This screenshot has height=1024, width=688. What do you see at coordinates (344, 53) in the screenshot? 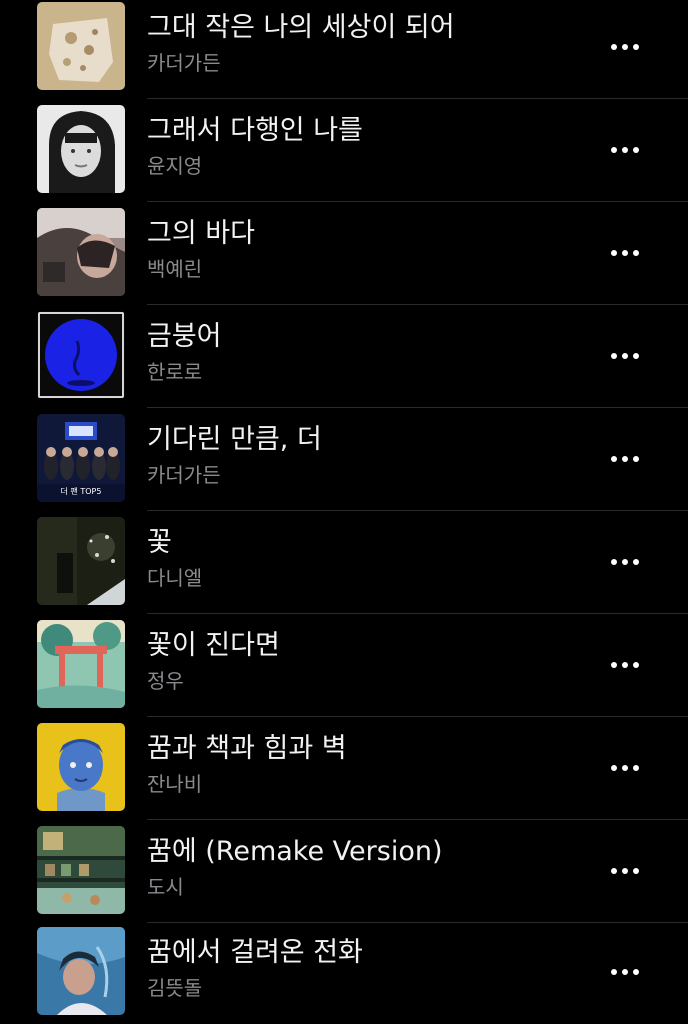
I see `song-row: 그대 작은 나의 세상이 되어 카더가든` at bounding box center [344, 53].